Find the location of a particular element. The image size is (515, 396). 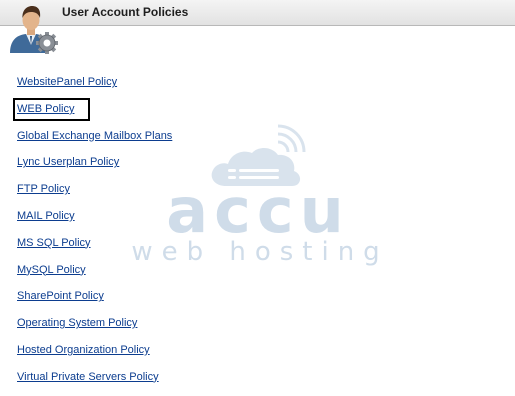

list-item: SharePoint Policy is located at coordinates (94, 301).